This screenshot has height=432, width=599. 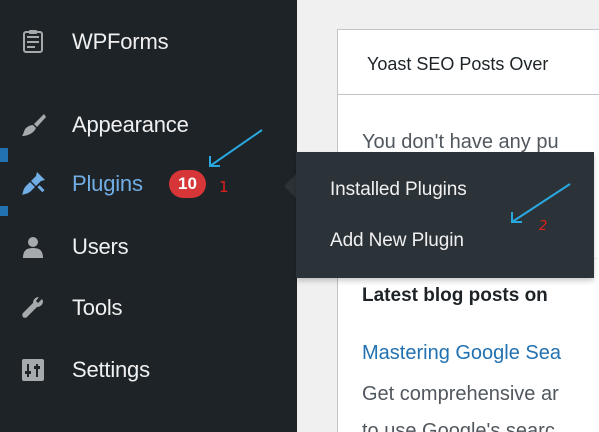 What do you see at coordinates (445, 215) in the screenshot?
I see `plugins-flyout-submenu: Installed Plugins Add New Plugin` at bounding box center [445, 215].